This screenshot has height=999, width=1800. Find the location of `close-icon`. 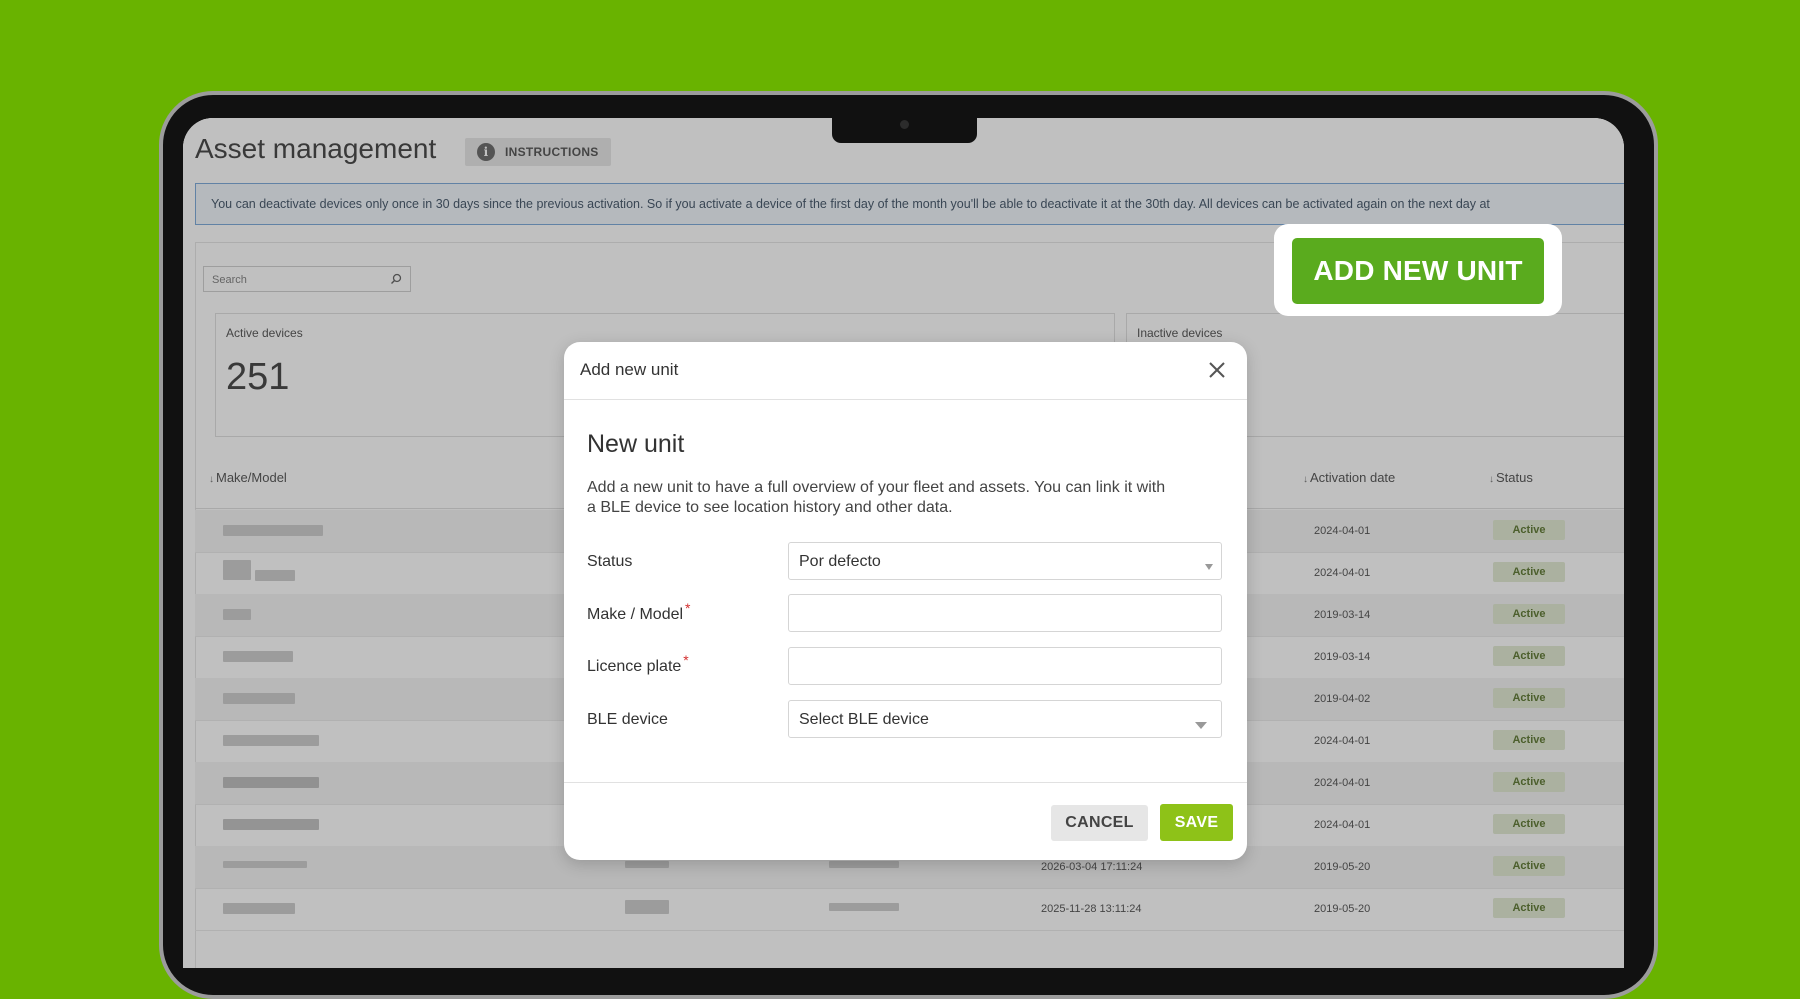

close-icon is located at coordinates (1217, 370).